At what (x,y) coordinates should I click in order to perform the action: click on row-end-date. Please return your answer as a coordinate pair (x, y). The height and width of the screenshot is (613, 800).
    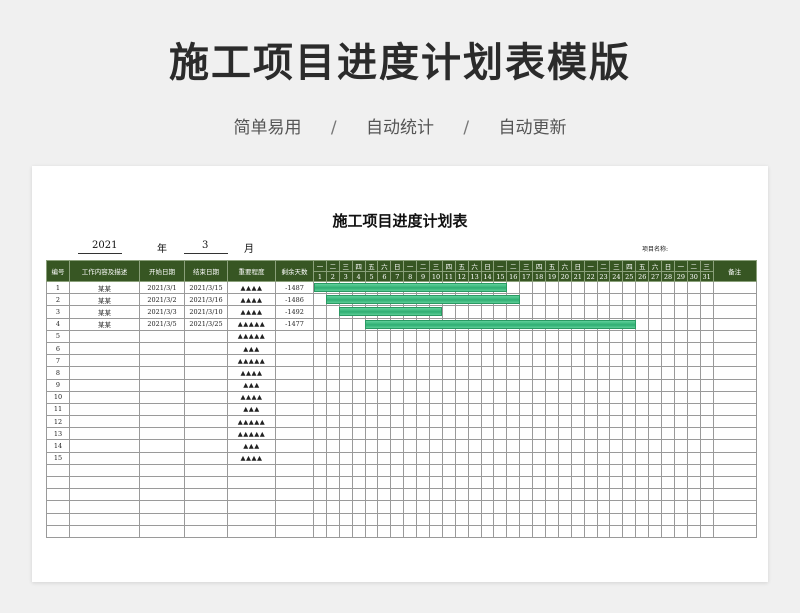
    Looking at the image, I should click on (206, 434).